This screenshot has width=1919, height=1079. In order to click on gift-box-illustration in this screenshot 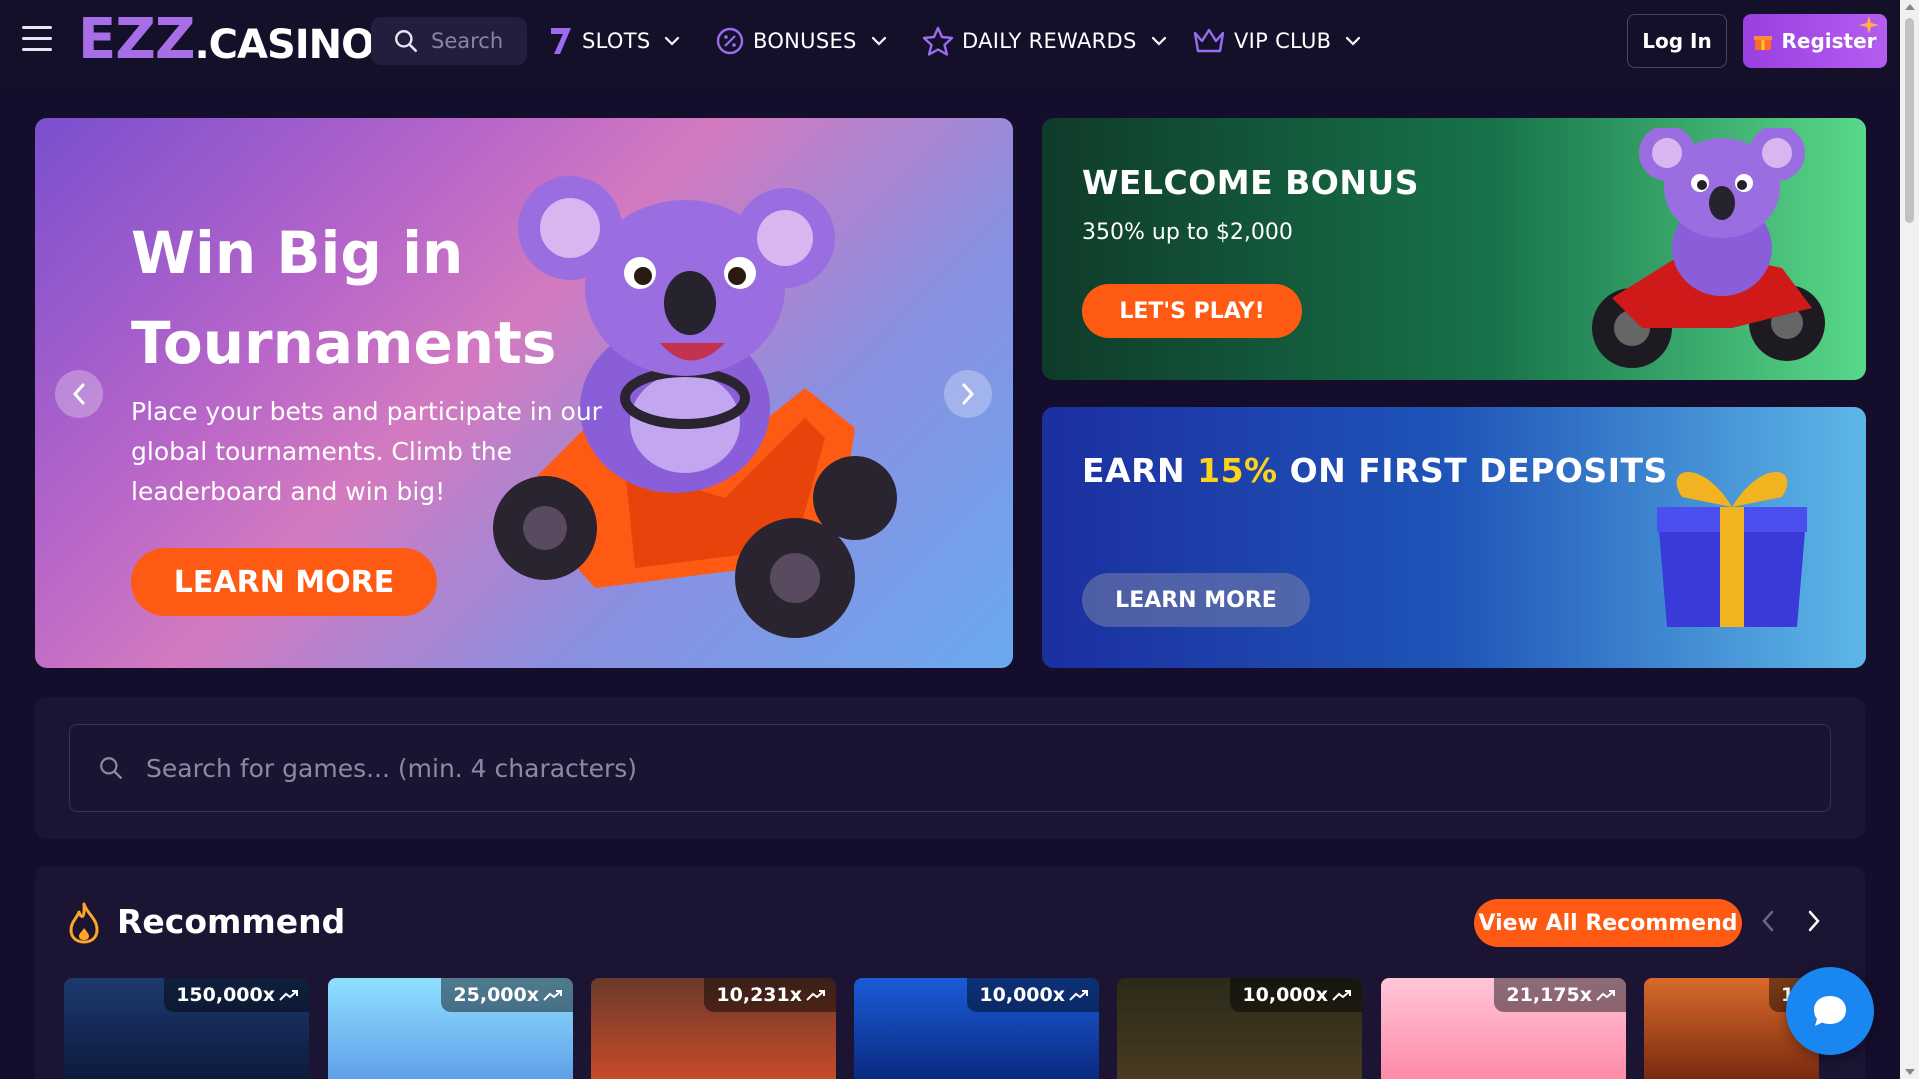, I will do `click(1732, 549)`.